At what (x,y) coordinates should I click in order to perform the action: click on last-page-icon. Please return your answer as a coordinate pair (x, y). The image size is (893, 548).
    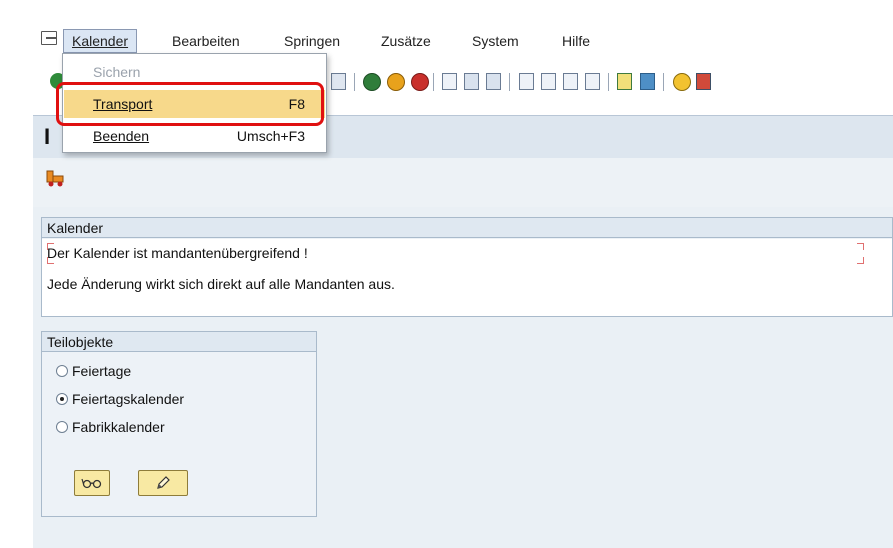
    Looking at the image, I should click on (592, 81).